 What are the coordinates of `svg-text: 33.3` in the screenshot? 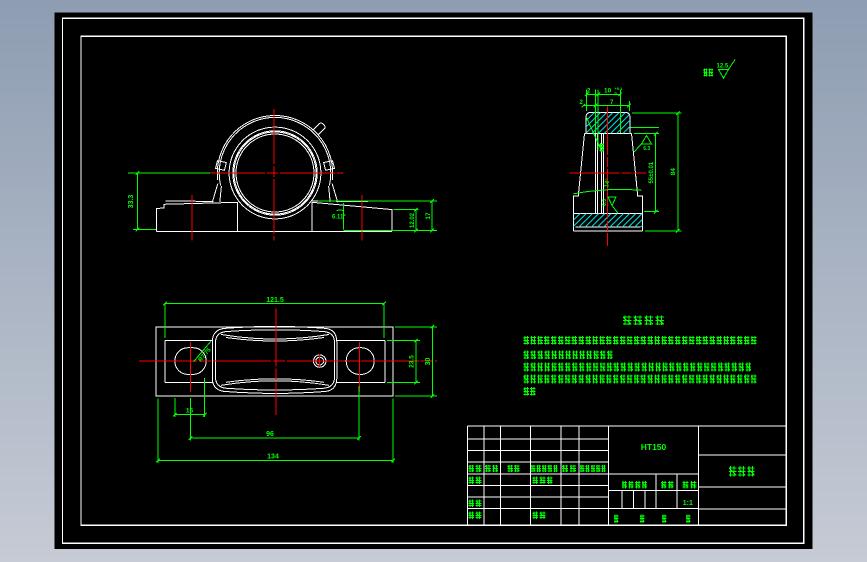 It's located at (131, 202).